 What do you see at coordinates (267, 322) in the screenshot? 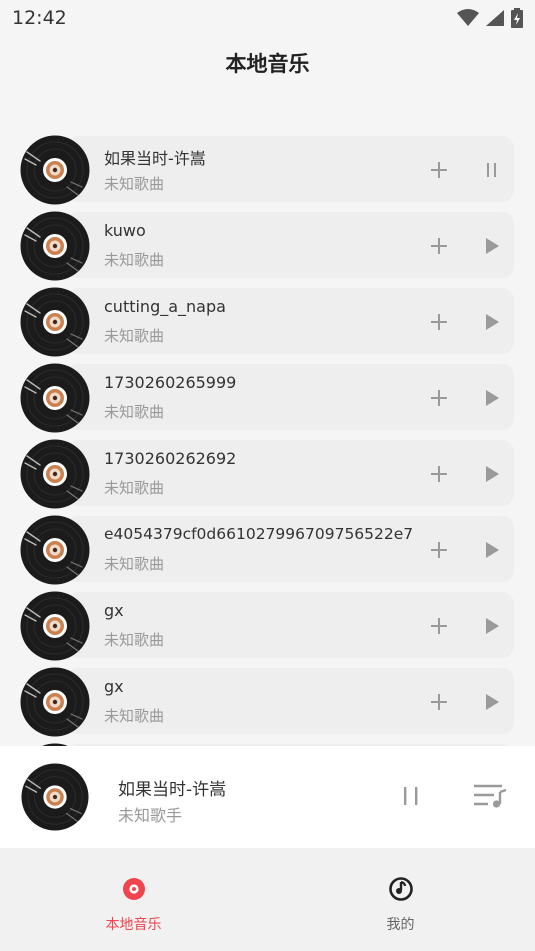
I see `song-row: cutting_a_napa 未知歌曲` at bounding box center [267, 322].